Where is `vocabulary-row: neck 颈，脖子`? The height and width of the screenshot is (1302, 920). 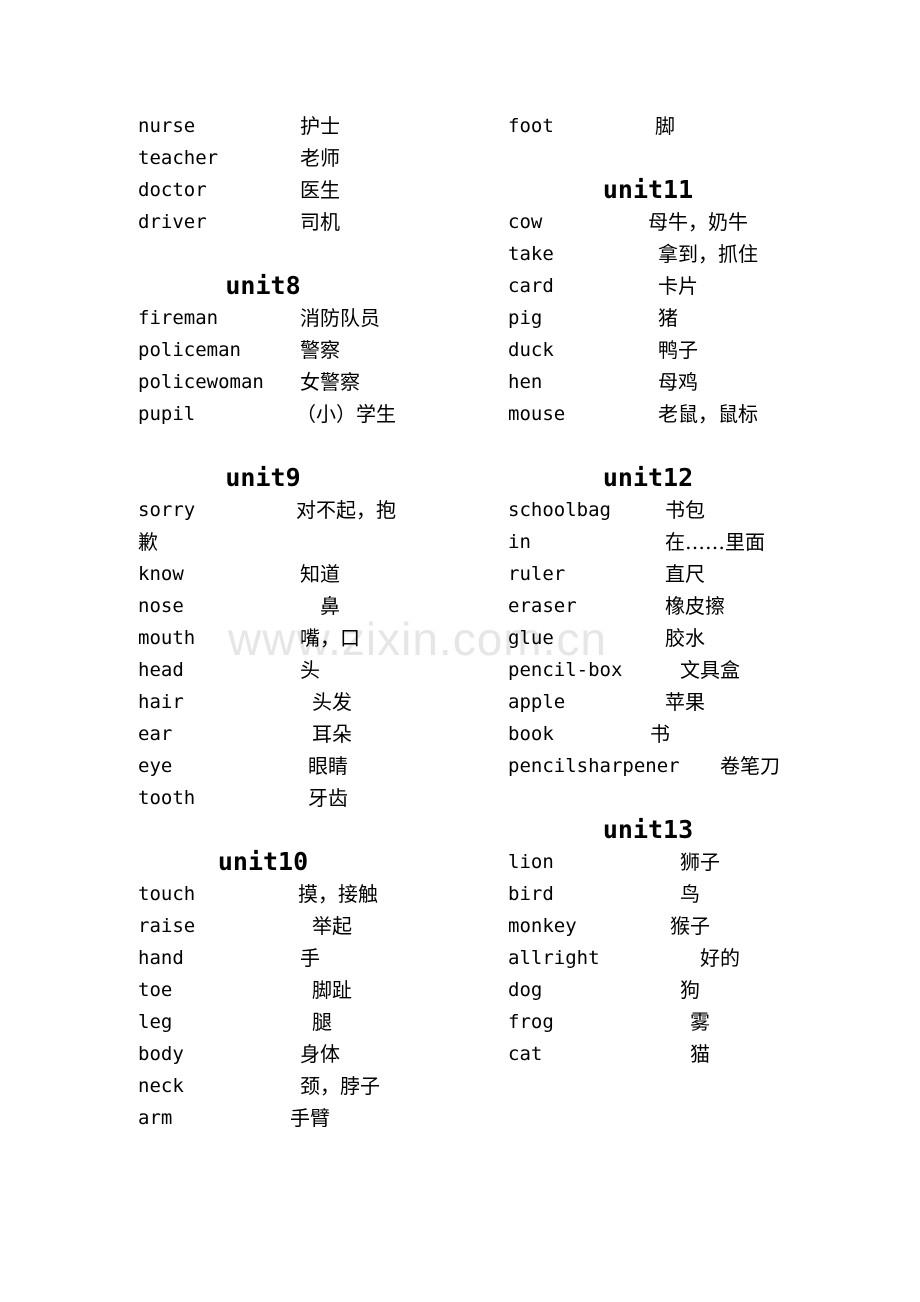
vocabulary-row: neck 颈，脖子 is located at coordinates (313, 1086).